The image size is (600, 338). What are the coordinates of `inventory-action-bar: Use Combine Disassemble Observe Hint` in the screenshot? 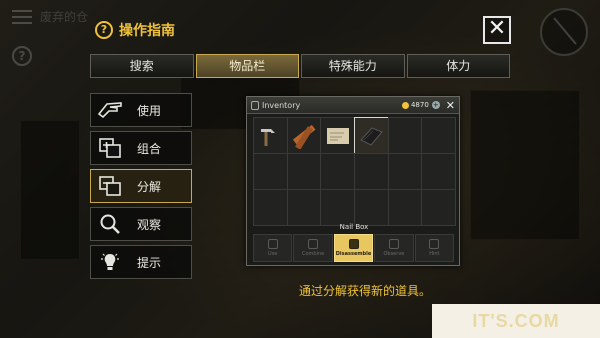 It's located at (354, 248).